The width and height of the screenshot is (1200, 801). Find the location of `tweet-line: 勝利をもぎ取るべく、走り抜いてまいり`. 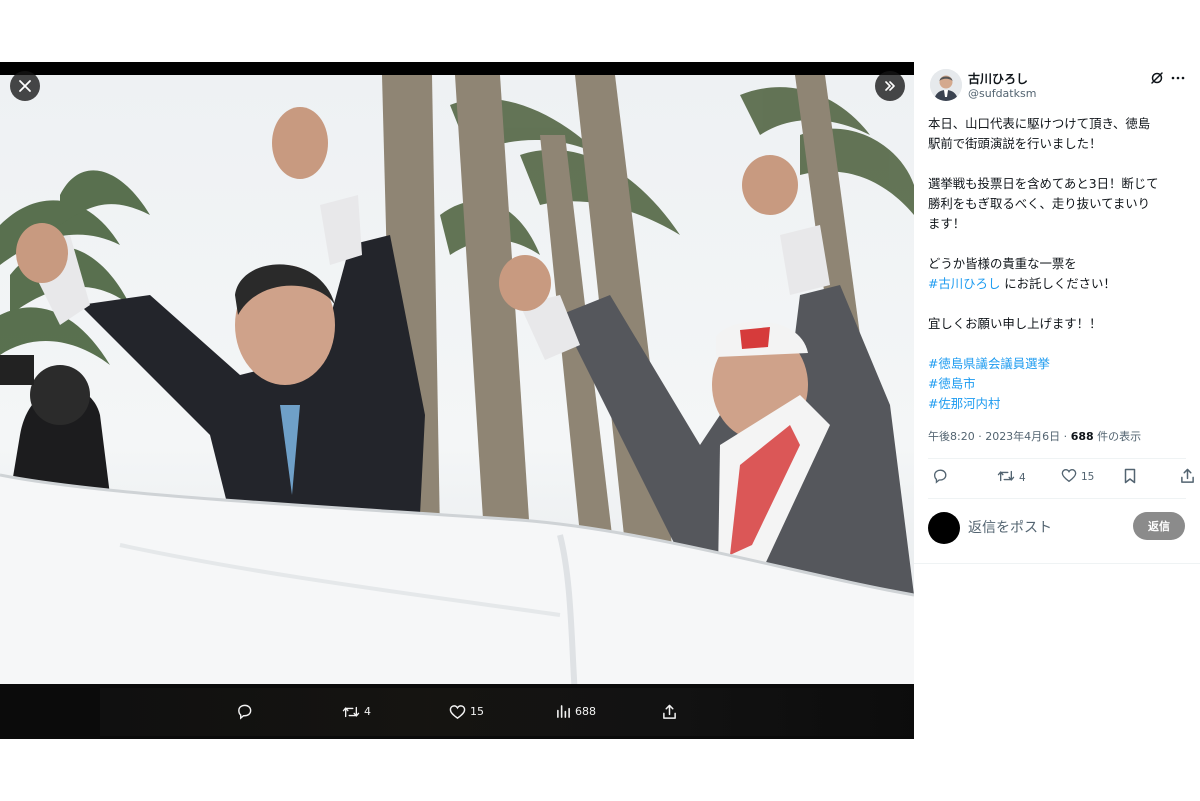

tweet-line: 勝利をもぎ取るべく、走り抜いてまいり is located at coordinates (1039, 203).